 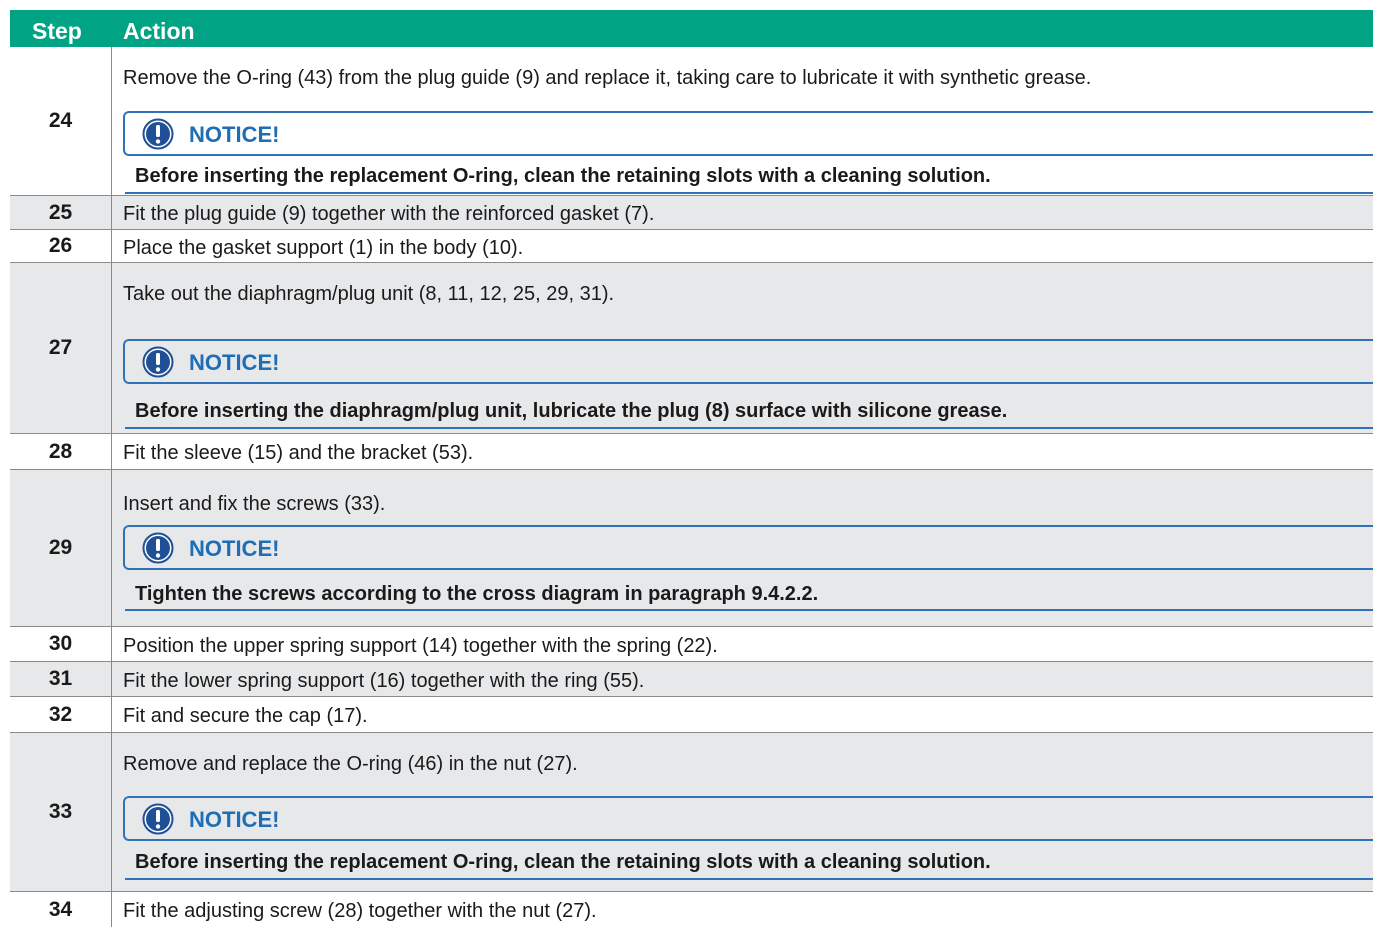 What do you see at coordinates (61, 451) in the screenshot?
I see `step-number: 28` at bounding box center [61, 451].